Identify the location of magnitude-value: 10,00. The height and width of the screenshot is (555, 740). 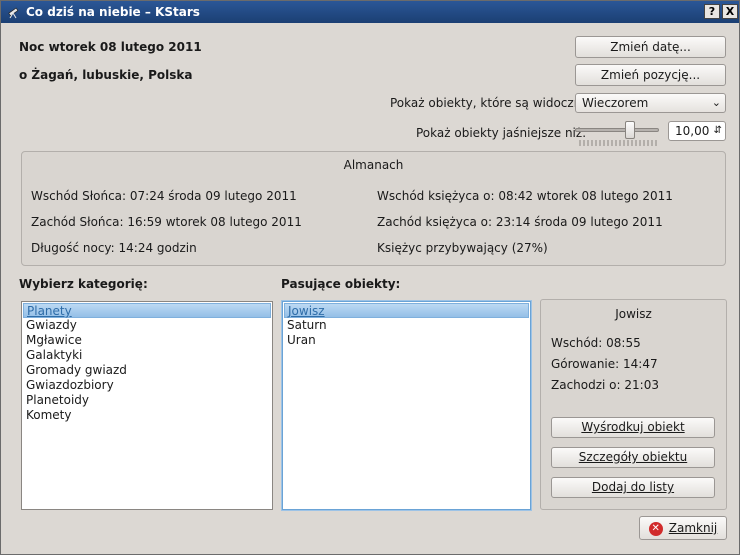
(692, 131).